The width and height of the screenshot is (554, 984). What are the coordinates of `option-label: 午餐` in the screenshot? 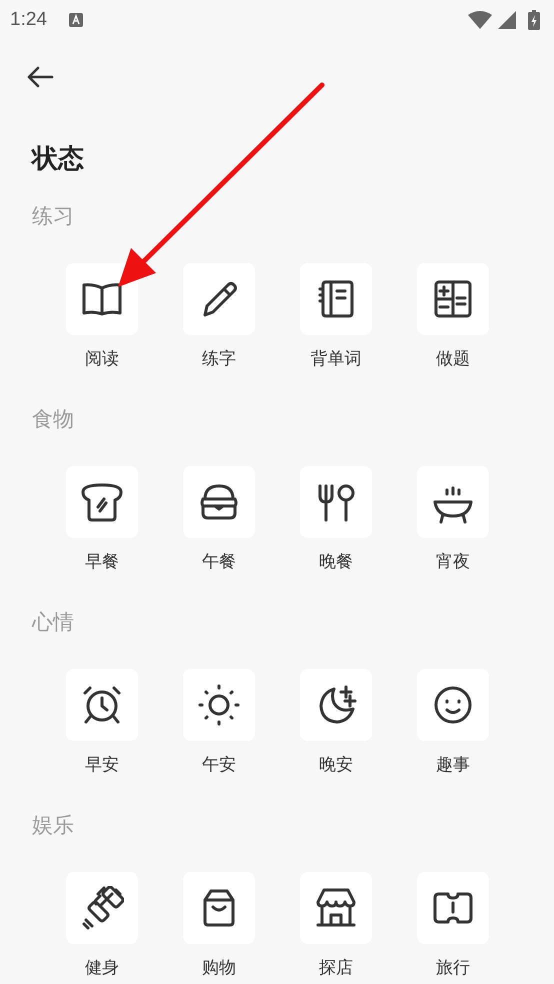 It's located at (219, 562).